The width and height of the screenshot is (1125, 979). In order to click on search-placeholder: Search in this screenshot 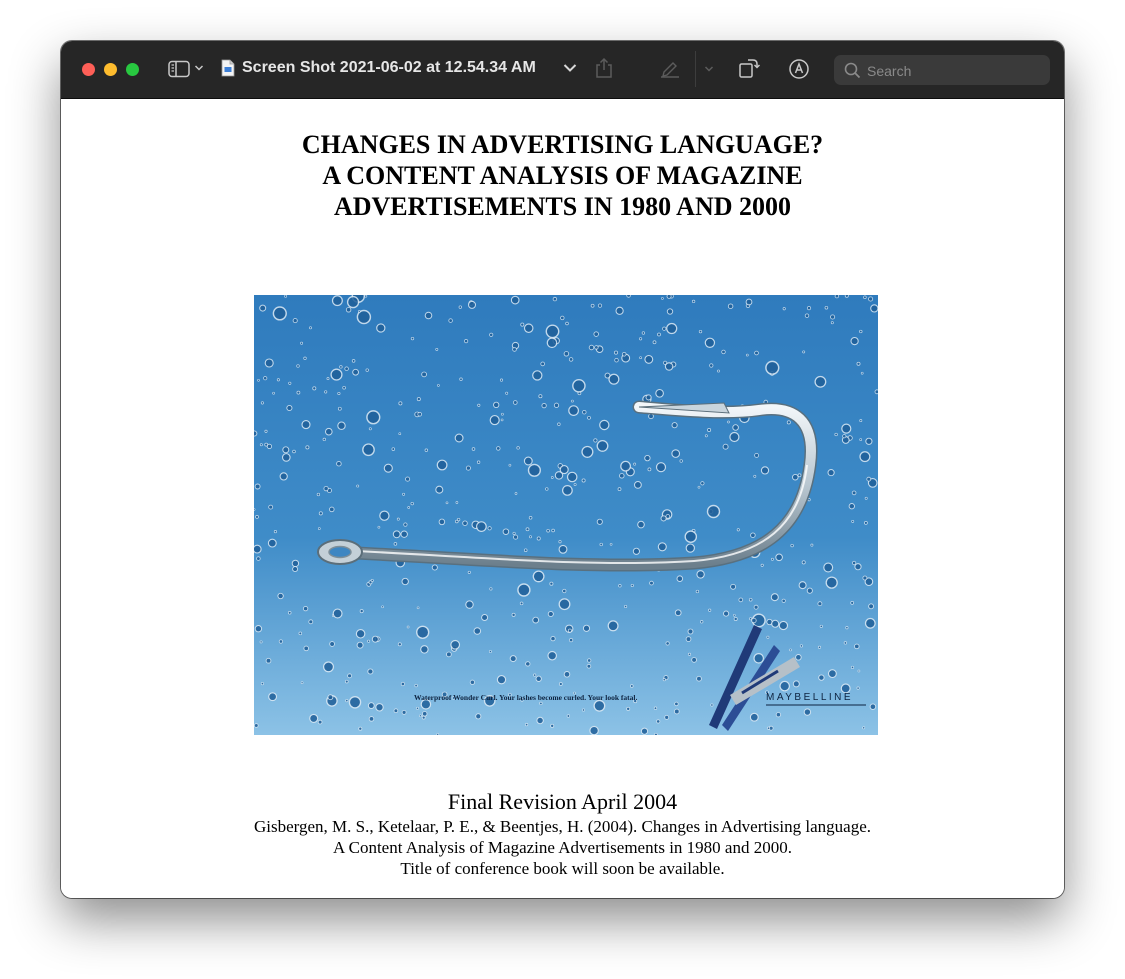, I will do `click(889, 71)`.